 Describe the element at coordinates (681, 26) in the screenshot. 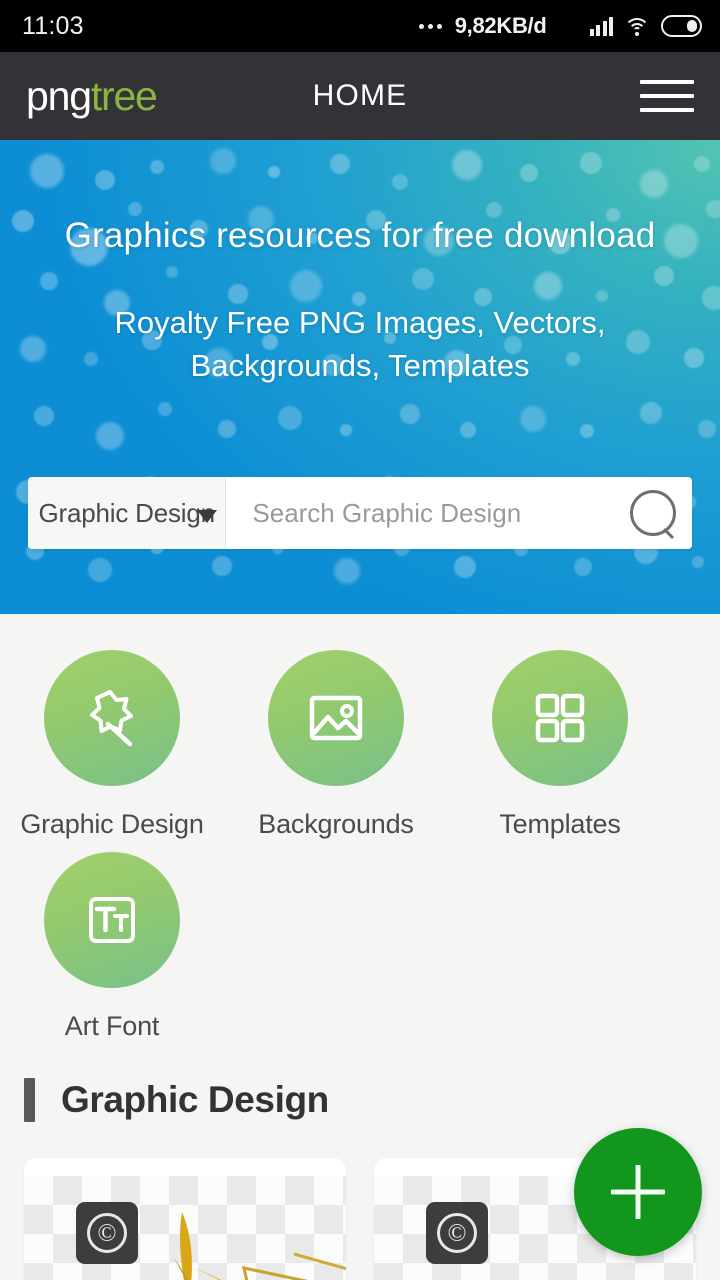

I see `battery-icon` at that location.